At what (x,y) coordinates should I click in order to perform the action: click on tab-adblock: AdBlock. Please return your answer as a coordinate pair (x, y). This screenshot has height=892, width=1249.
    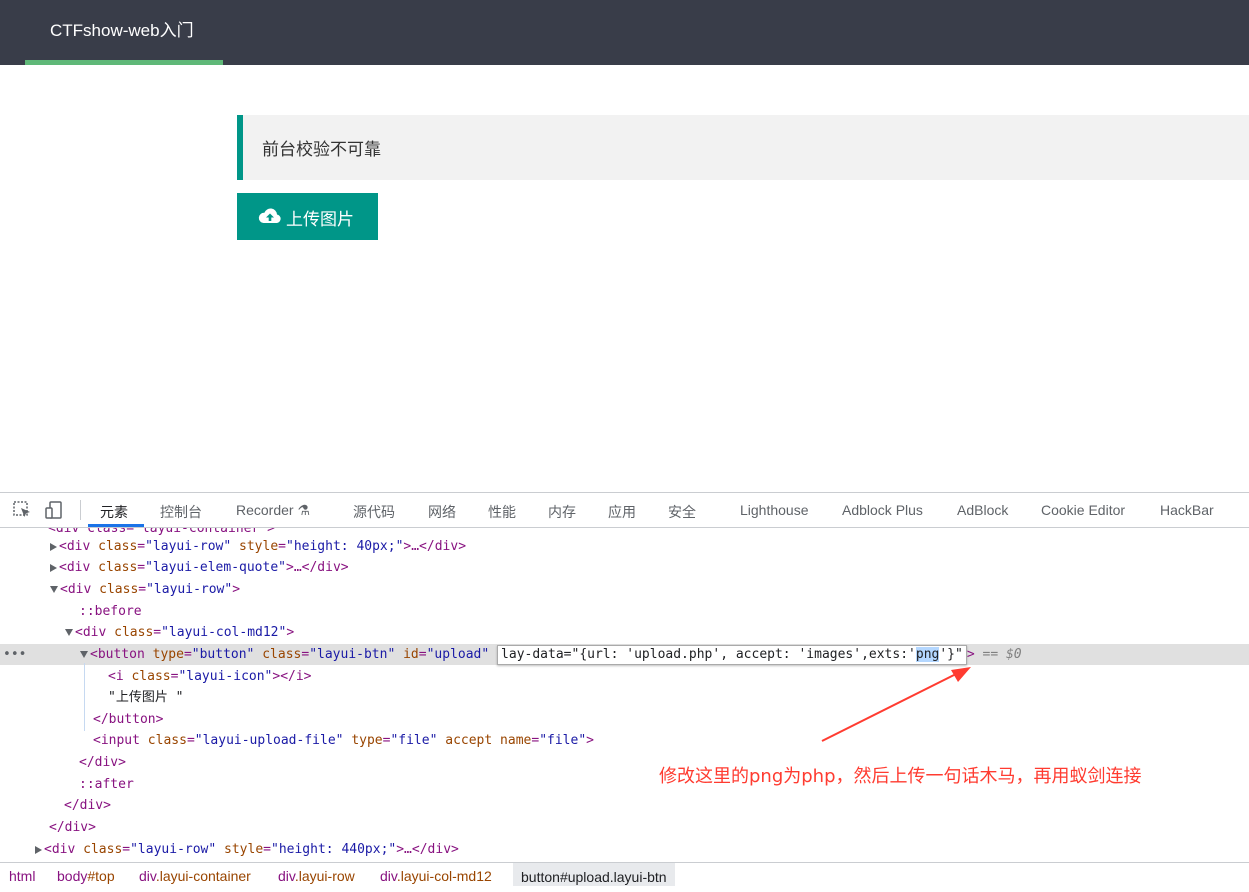
    Looking at the image, I should click on (982, 510).